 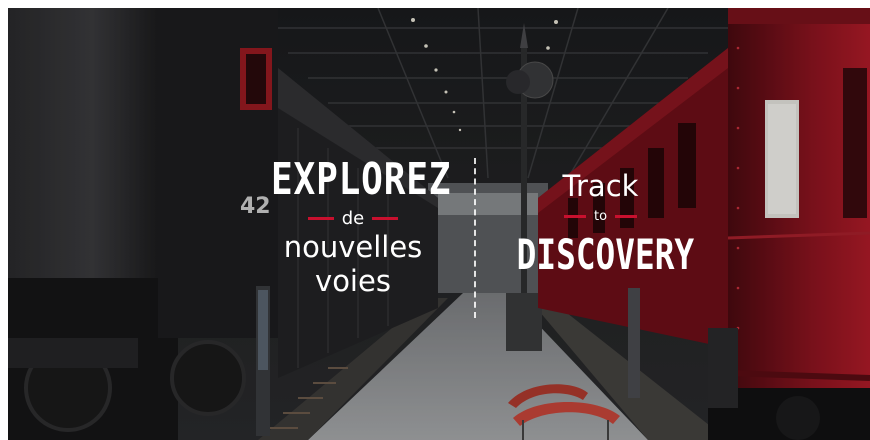 What do you see at coordinates (353, 247) in the screenshot?
I see `french-title-nouvelles: nouvelles` at bounding box center [353, 247].